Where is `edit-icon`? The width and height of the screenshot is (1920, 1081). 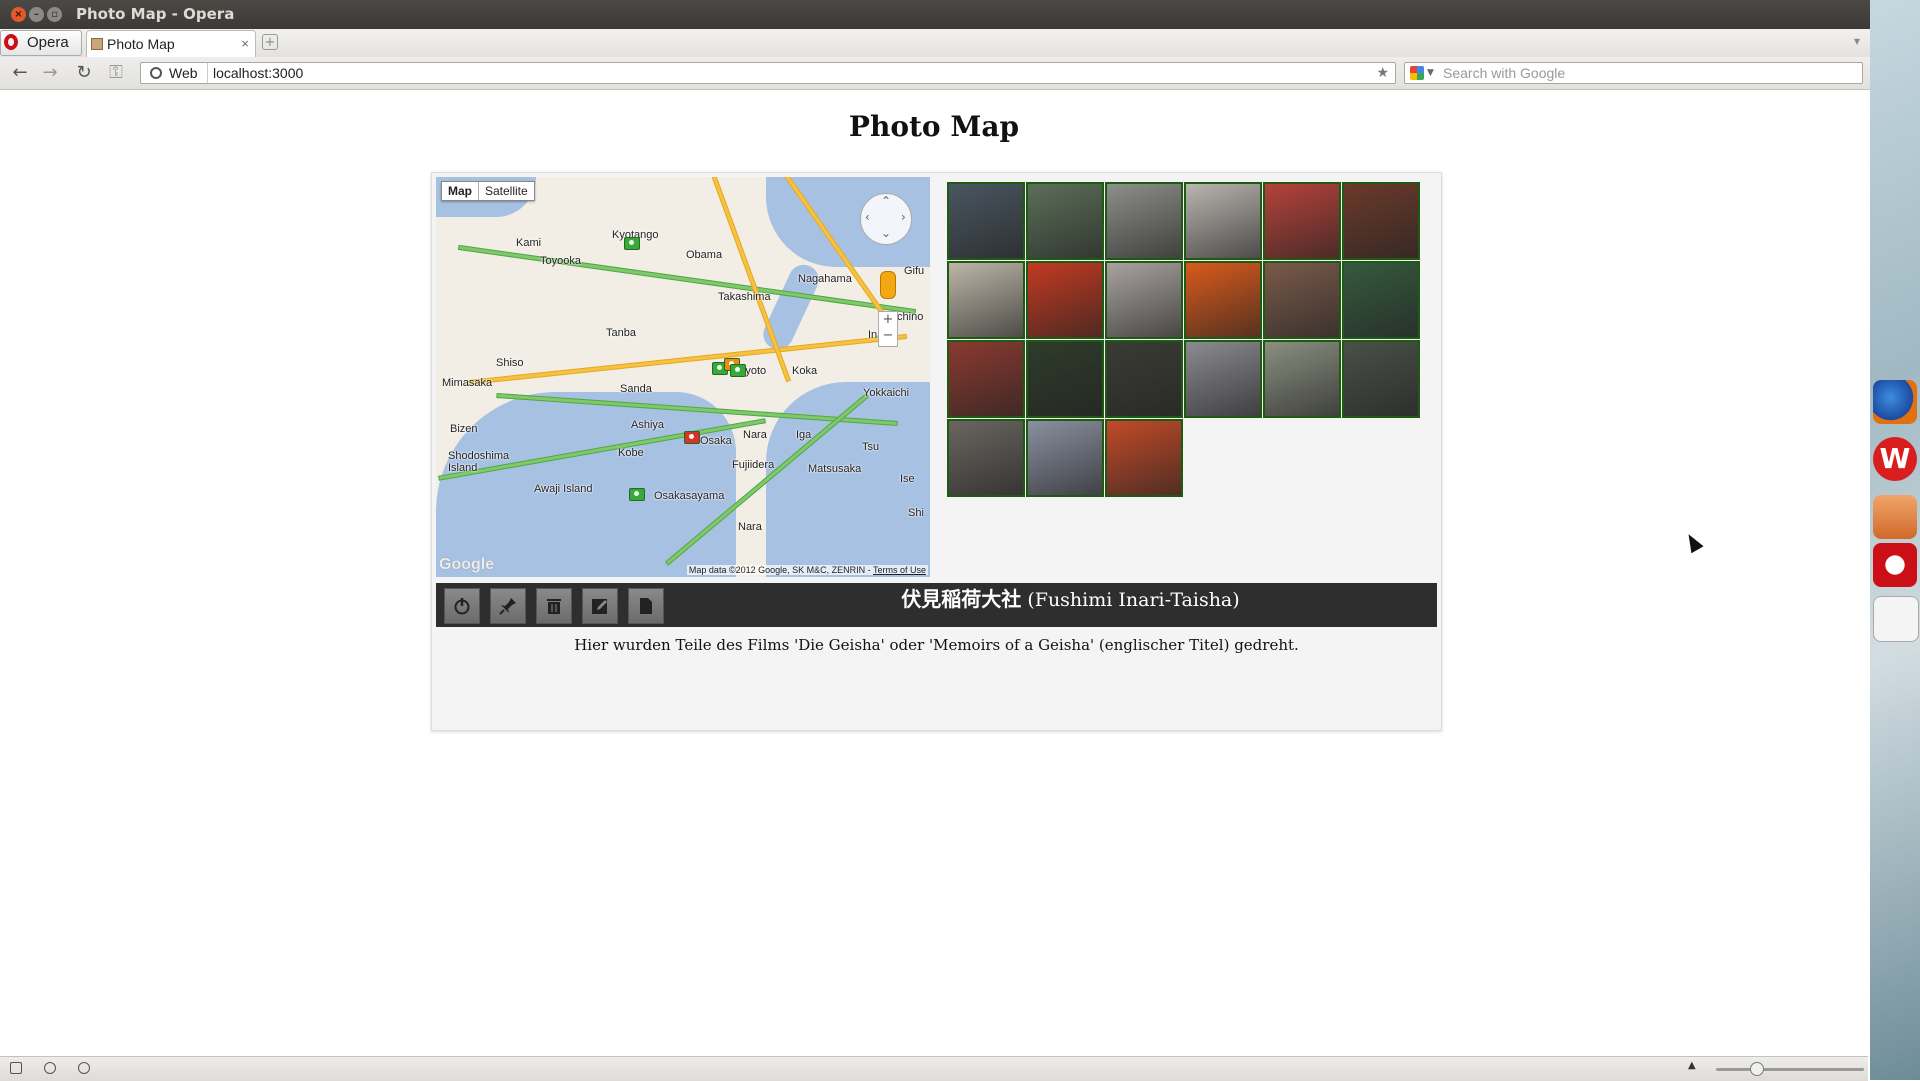 edit-icon is located at coordinates (599, 606).